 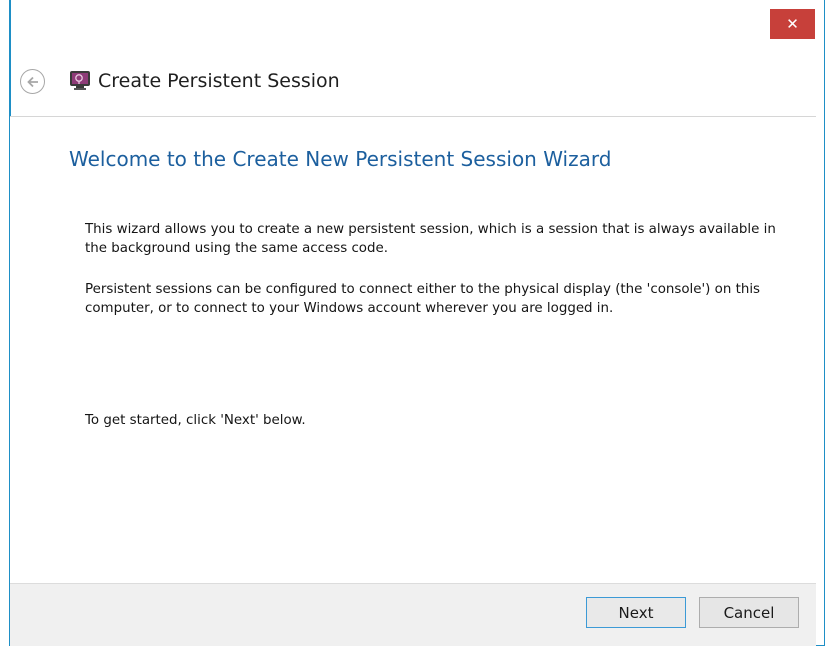 I want to click on window-title: Create Persistent Session, so click(x=219, y=81).